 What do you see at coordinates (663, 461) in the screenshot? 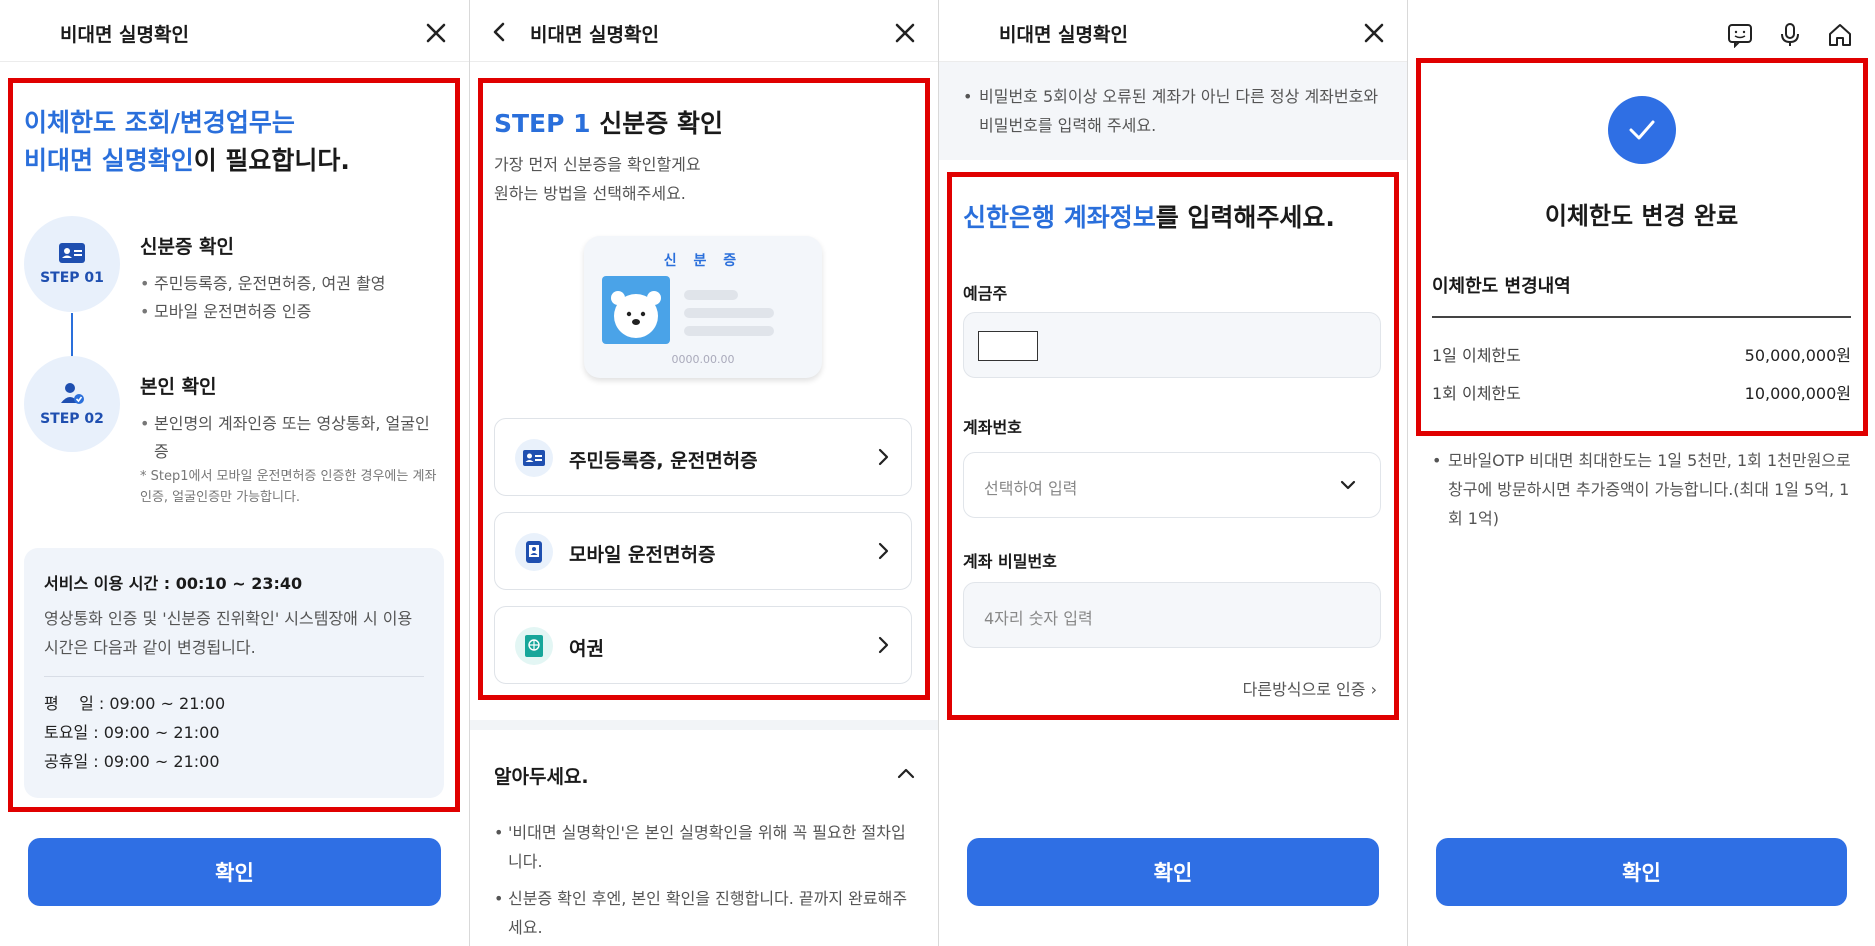
I see `option-label: 주민등록증, 운전면허증` at bounding box center [663, 461].